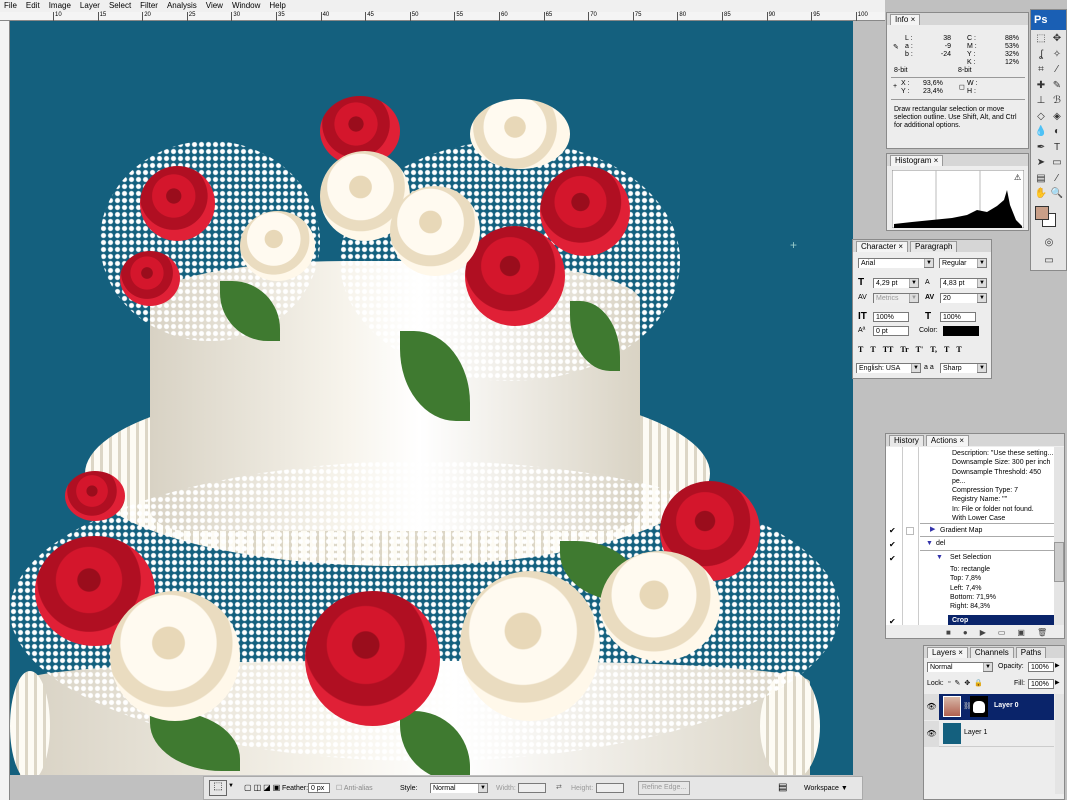 The width and height of the screenshot is (1067, 800). What do you see at coordinates (277, 787) in the screenshot?
I see `intersect-selection-icon: ▣` at bounding box center [277, 787].